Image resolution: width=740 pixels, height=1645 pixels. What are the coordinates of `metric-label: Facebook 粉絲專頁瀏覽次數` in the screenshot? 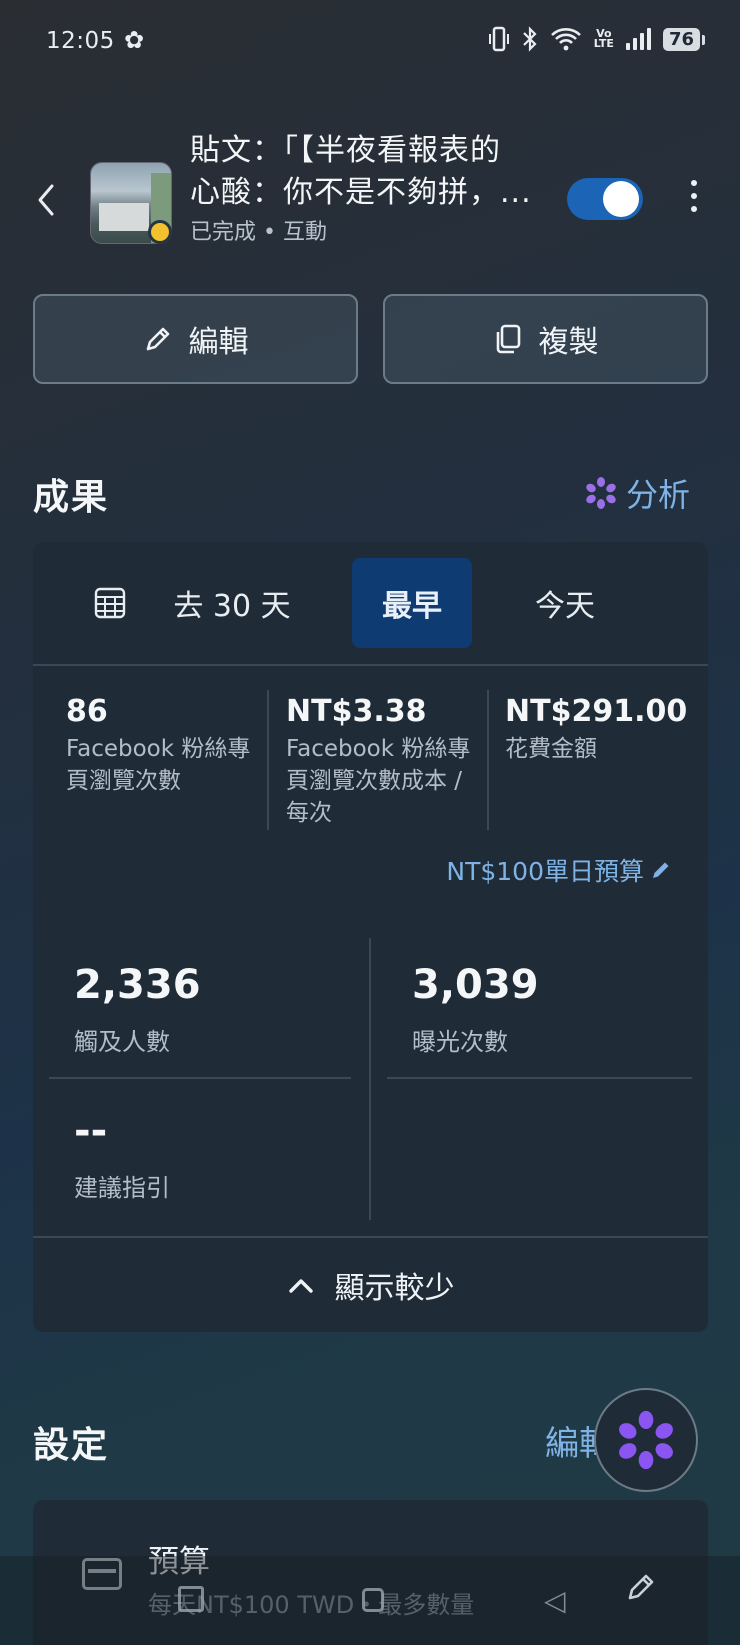 It's located at (158, 765).